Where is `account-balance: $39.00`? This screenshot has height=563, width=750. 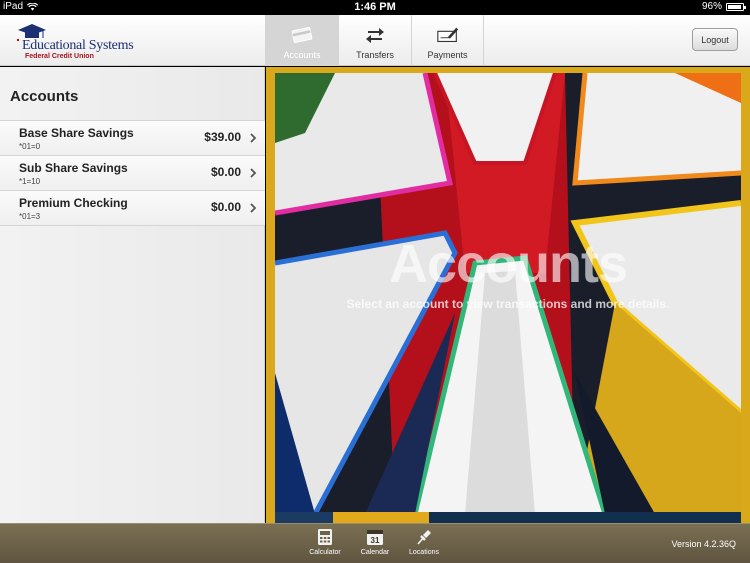 account-balance: $39.00 is located at coordinates (222, 137).